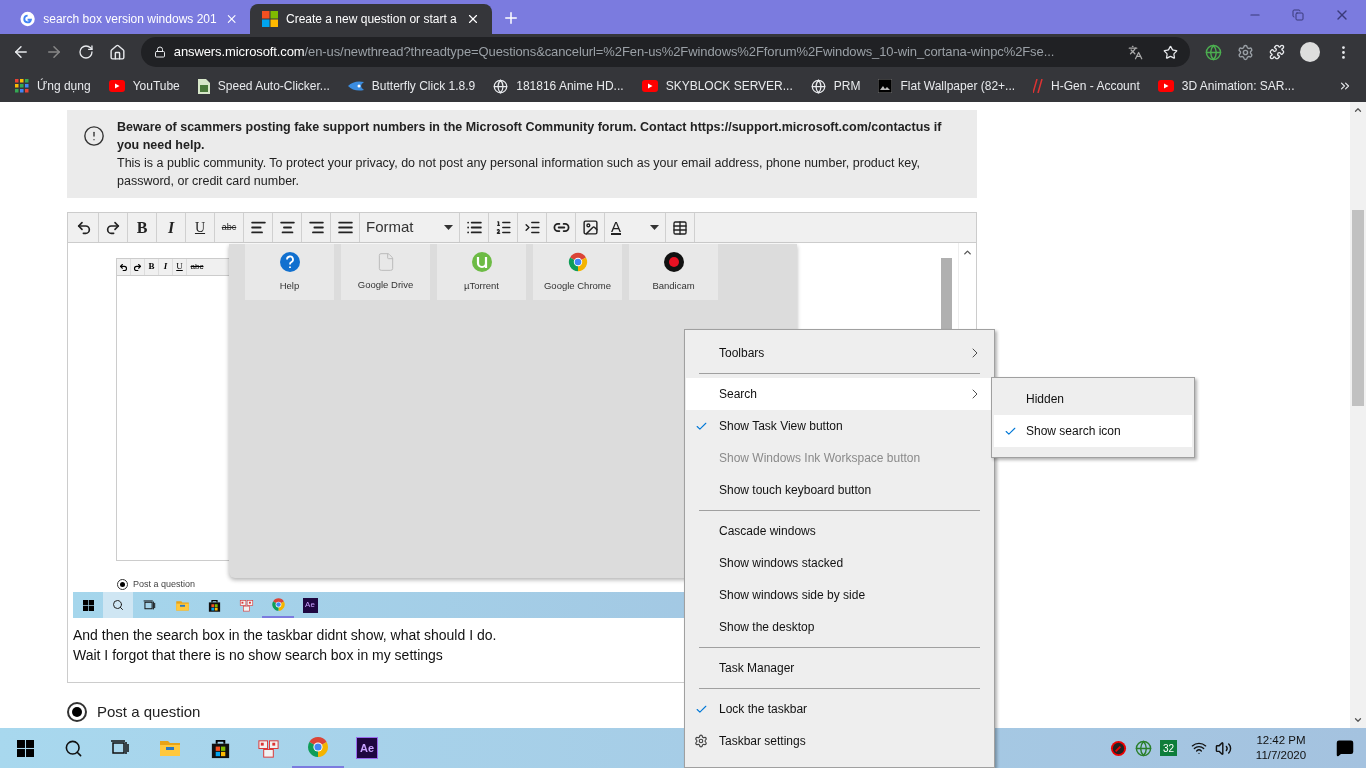 The image size is (1366, 768). I want to click on date-text: 11/7/2020, so click(1281, 755).